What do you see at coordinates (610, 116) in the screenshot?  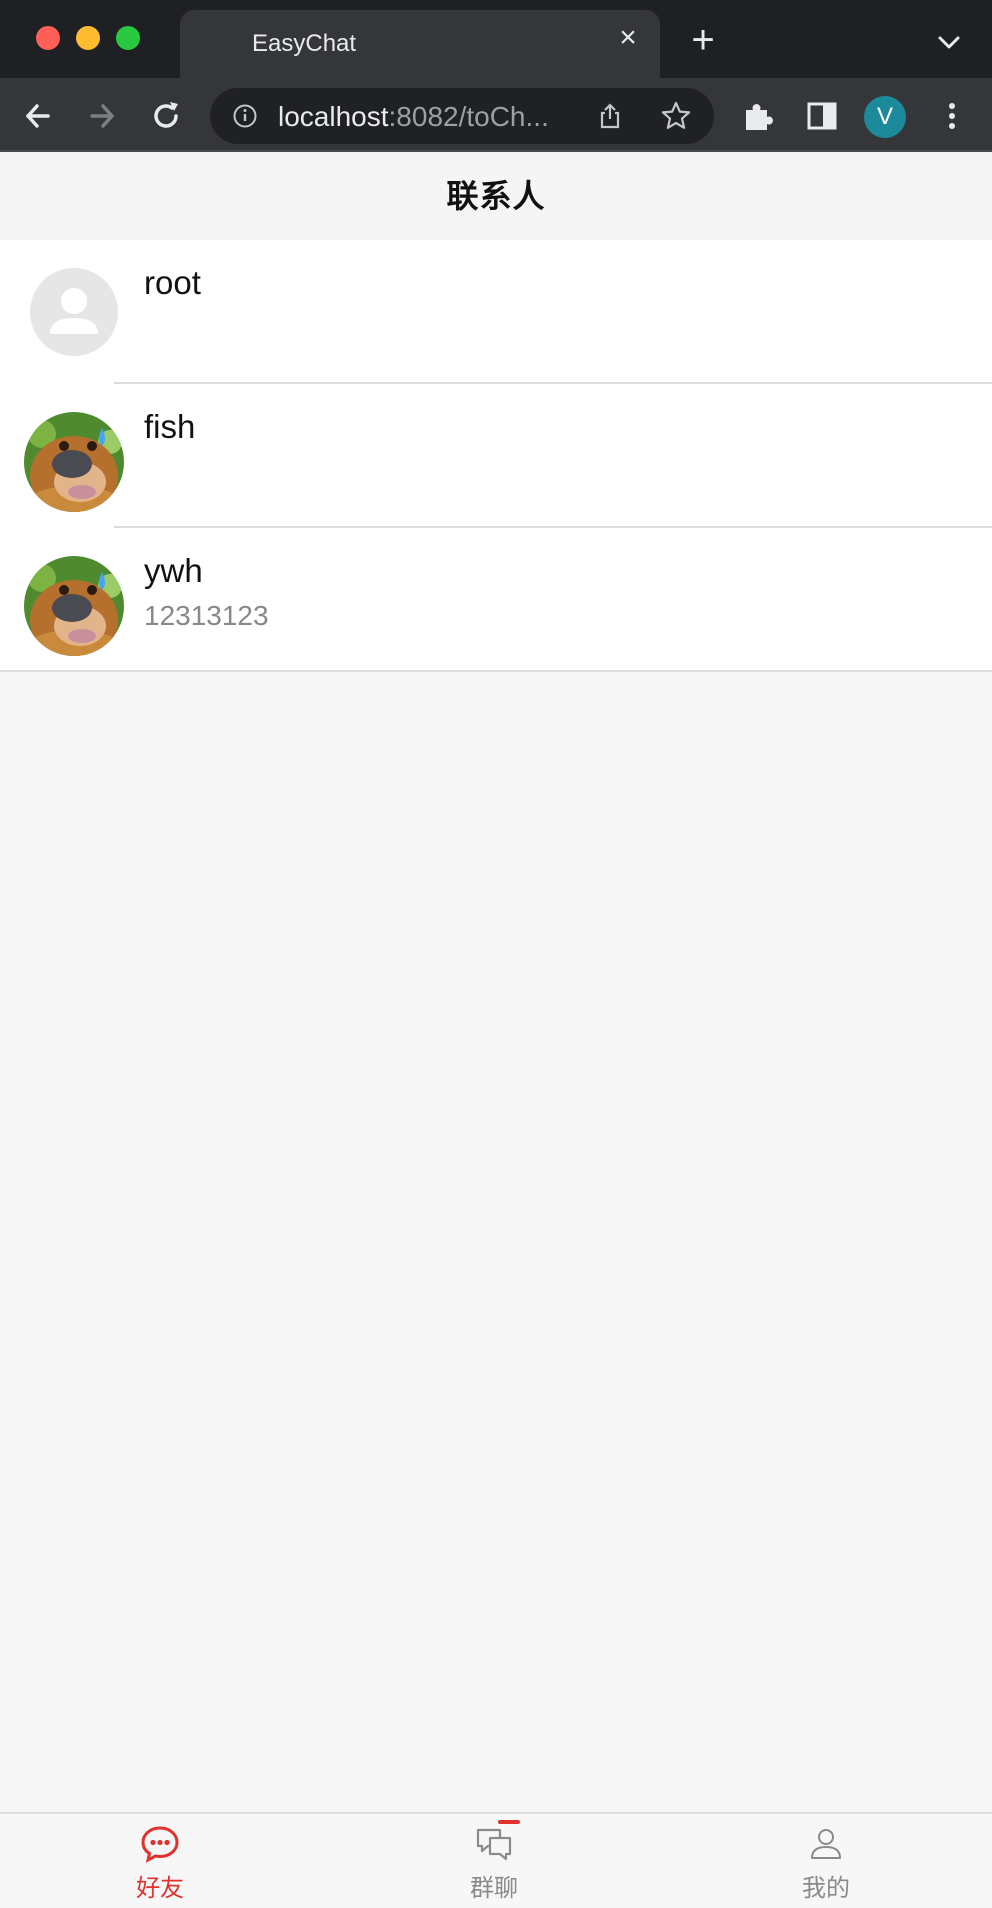 I see `share-icon` at bounding box center [610, 116].